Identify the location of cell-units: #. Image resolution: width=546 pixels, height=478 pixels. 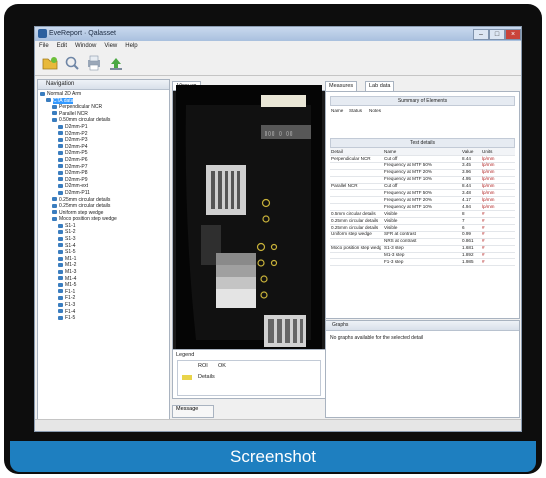
(483, 261).